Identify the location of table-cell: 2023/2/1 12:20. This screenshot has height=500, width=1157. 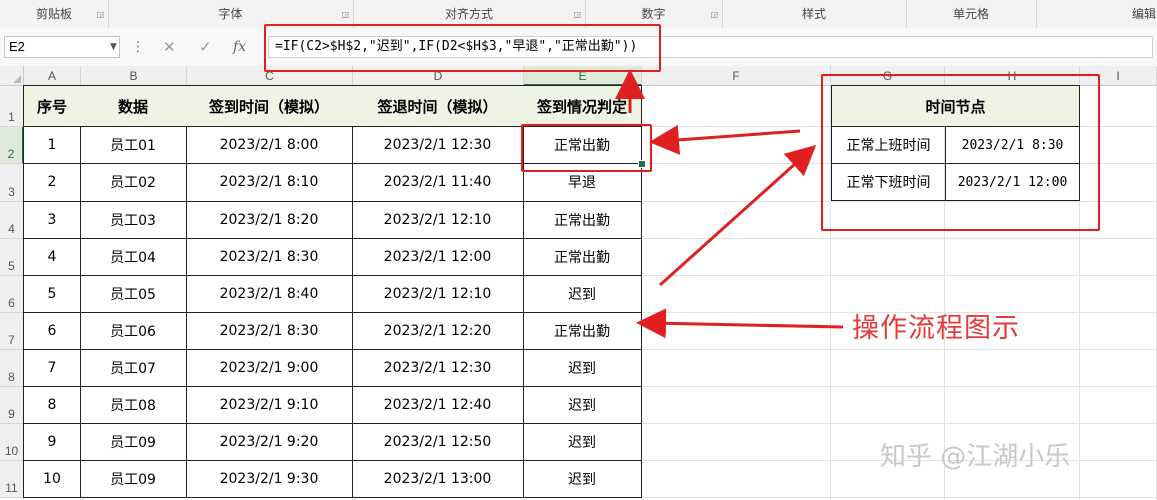
(438, 331).